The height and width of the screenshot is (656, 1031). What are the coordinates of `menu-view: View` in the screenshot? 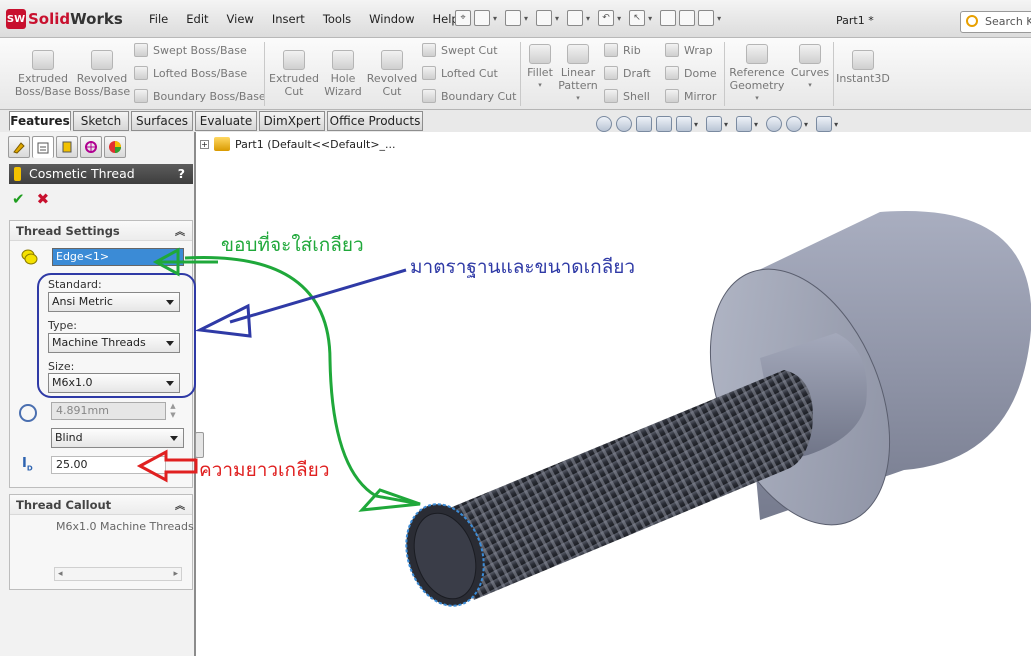 It's located at (240, 19).